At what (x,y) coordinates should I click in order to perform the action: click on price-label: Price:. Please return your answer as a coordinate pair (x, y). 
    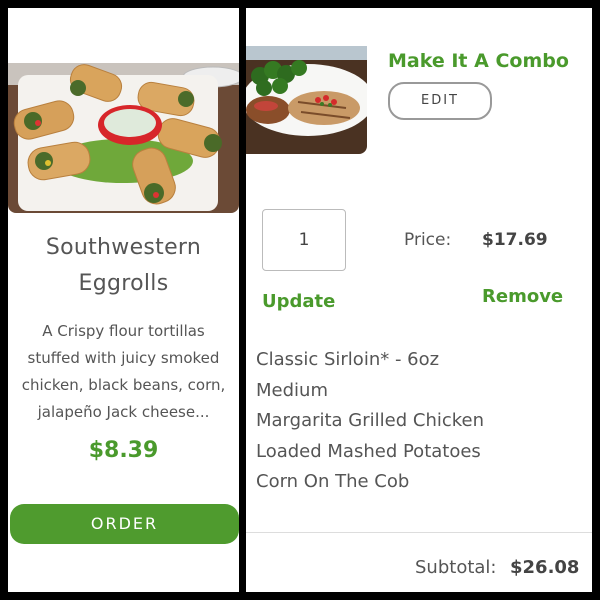
    Looking at the image, I should click on (428, 240).